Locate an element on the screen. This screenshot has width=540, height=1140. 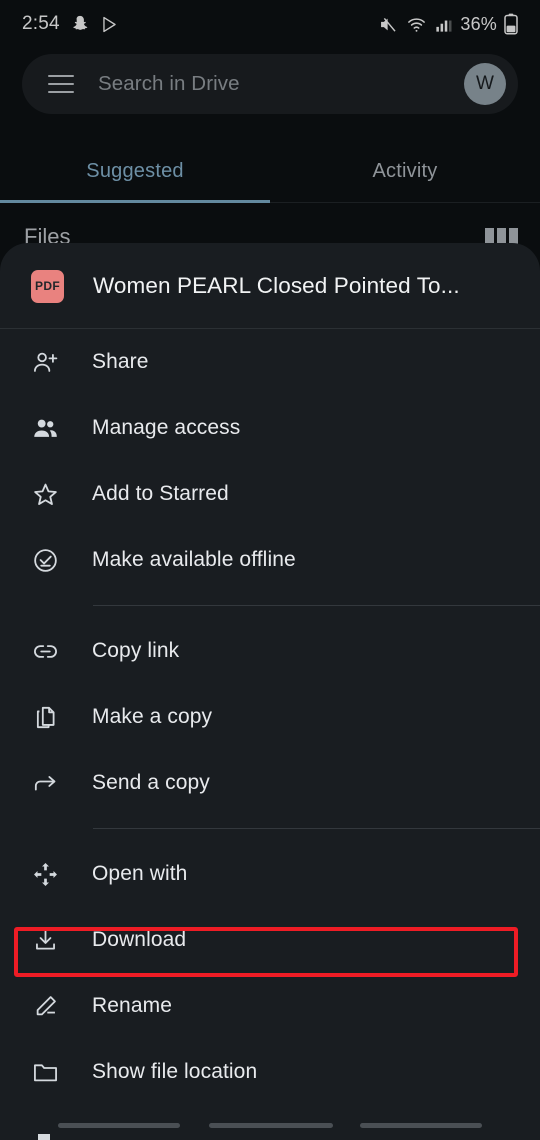
menu-item-open-with: Open with is located at coordinates (270, 874).